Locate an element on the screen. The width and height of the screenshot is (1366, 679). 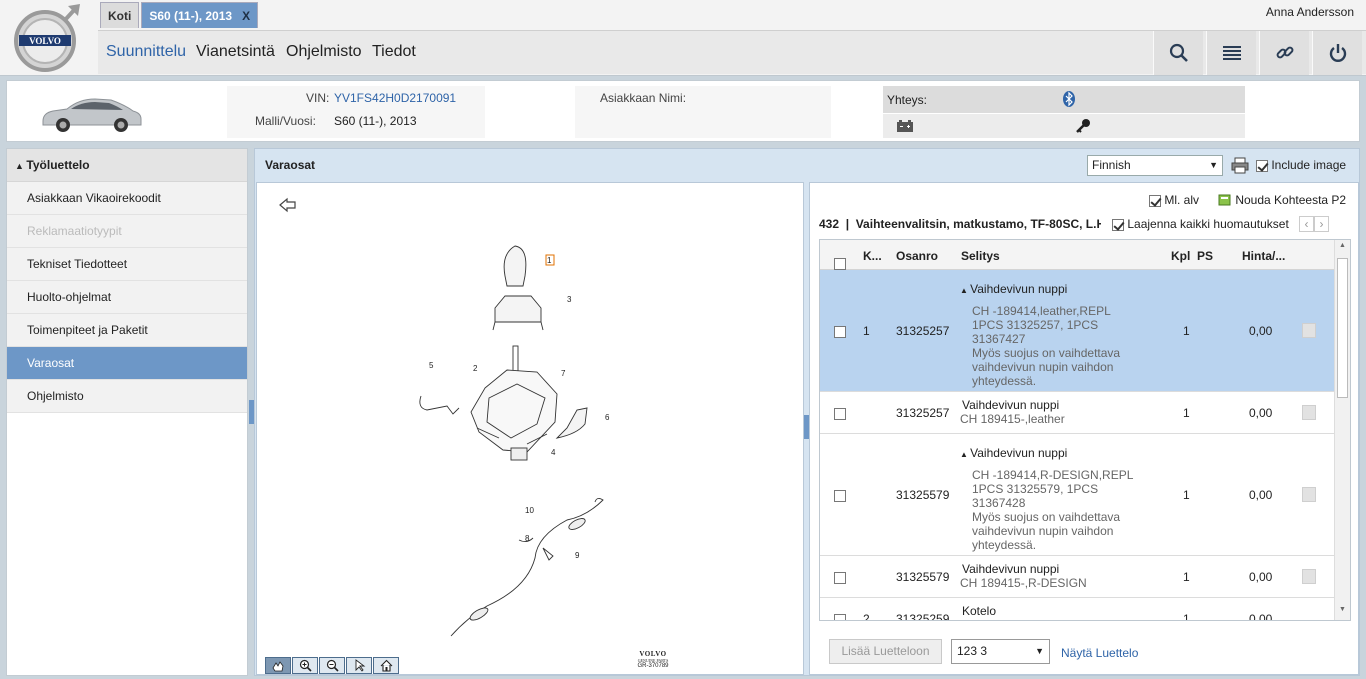
sidebar-item-fault-codes: Asiakkaan Vikaoirekoodit is located at coordinates (127, 198).